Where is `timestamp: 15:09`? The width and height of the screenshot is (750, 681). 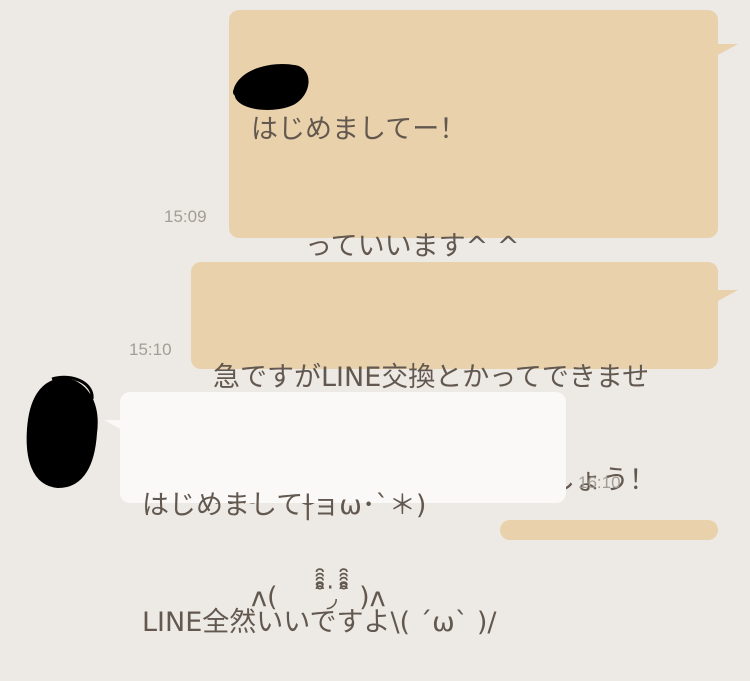
timestamp: 15:09 is located at coordinates (185, 216).